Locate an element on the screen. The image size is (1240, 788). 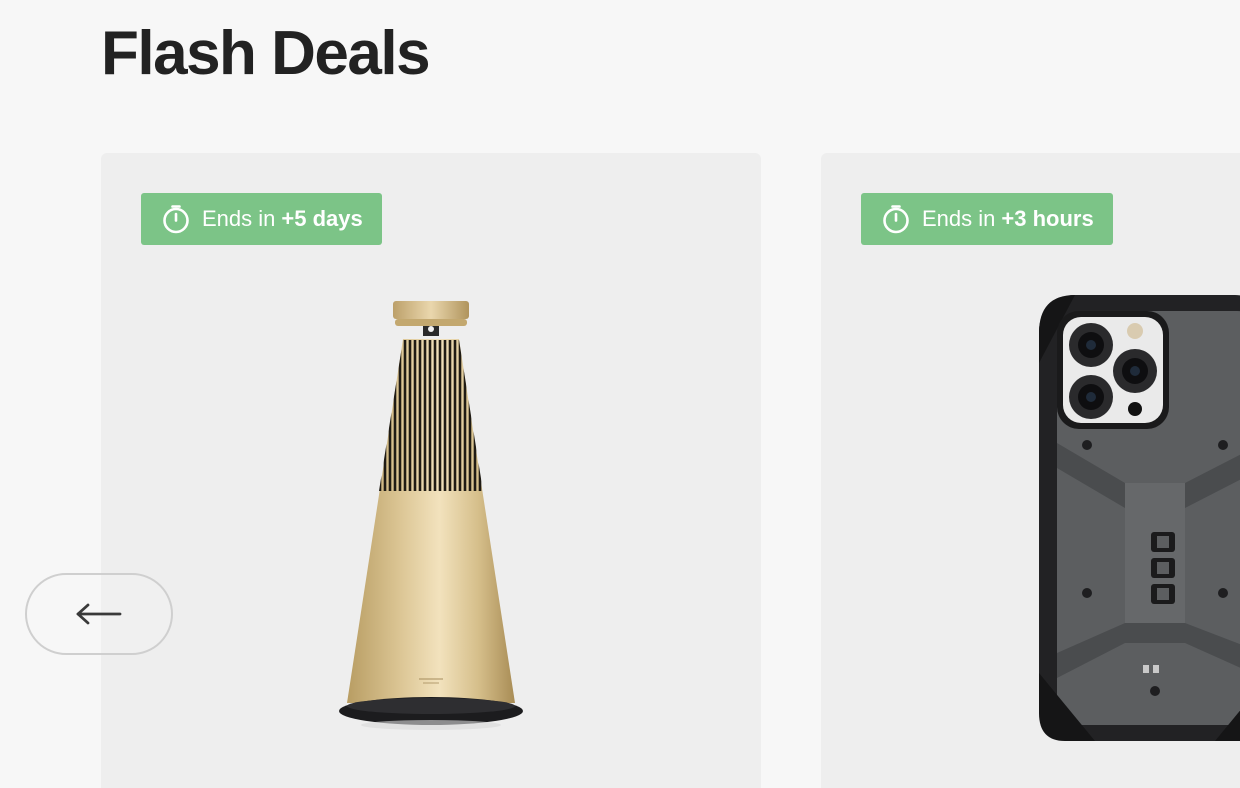
deal-timer-badge: Ends in +3 hours is located at coordinates (987, 219).